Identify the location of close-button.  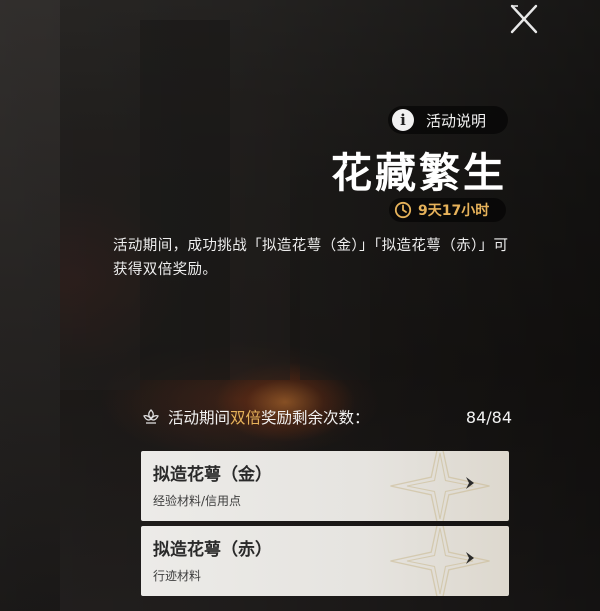
(524, 19).